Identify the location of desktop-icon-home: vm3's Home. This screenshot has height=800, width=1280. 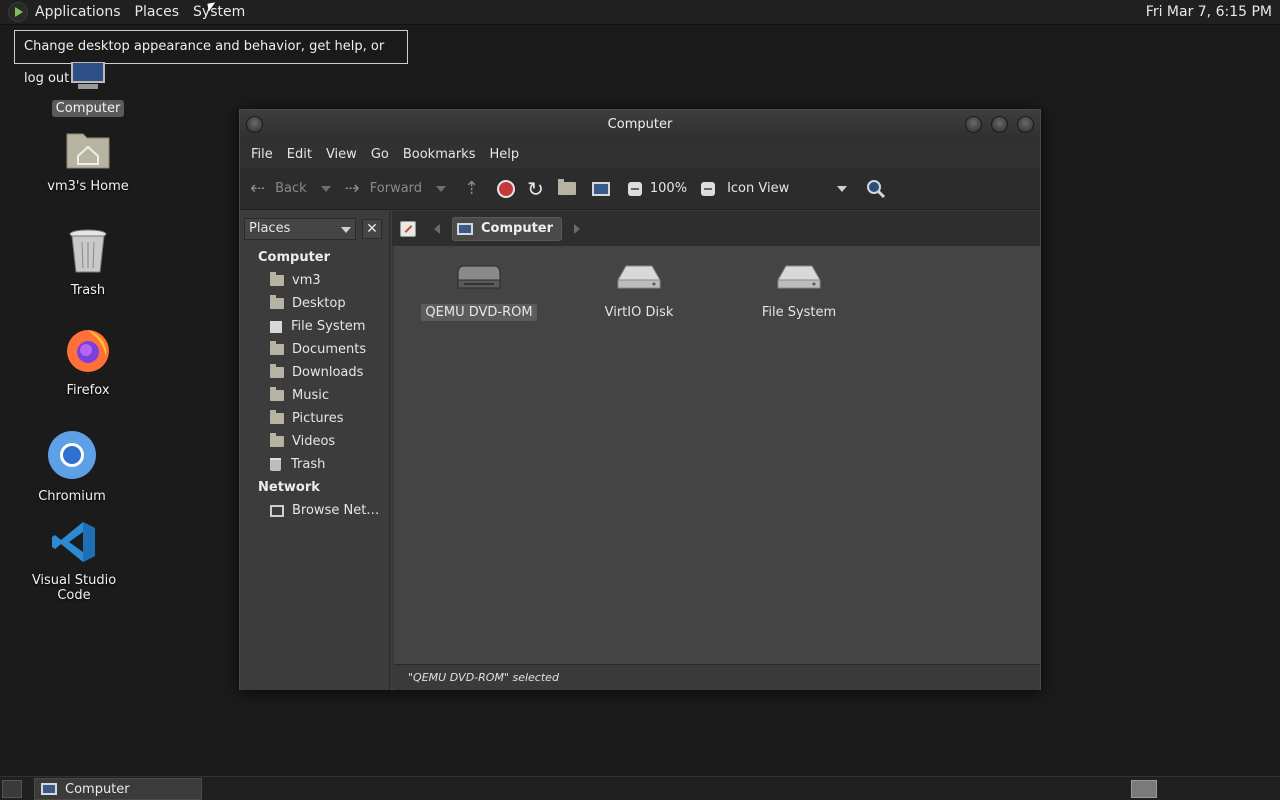
(88, 161).